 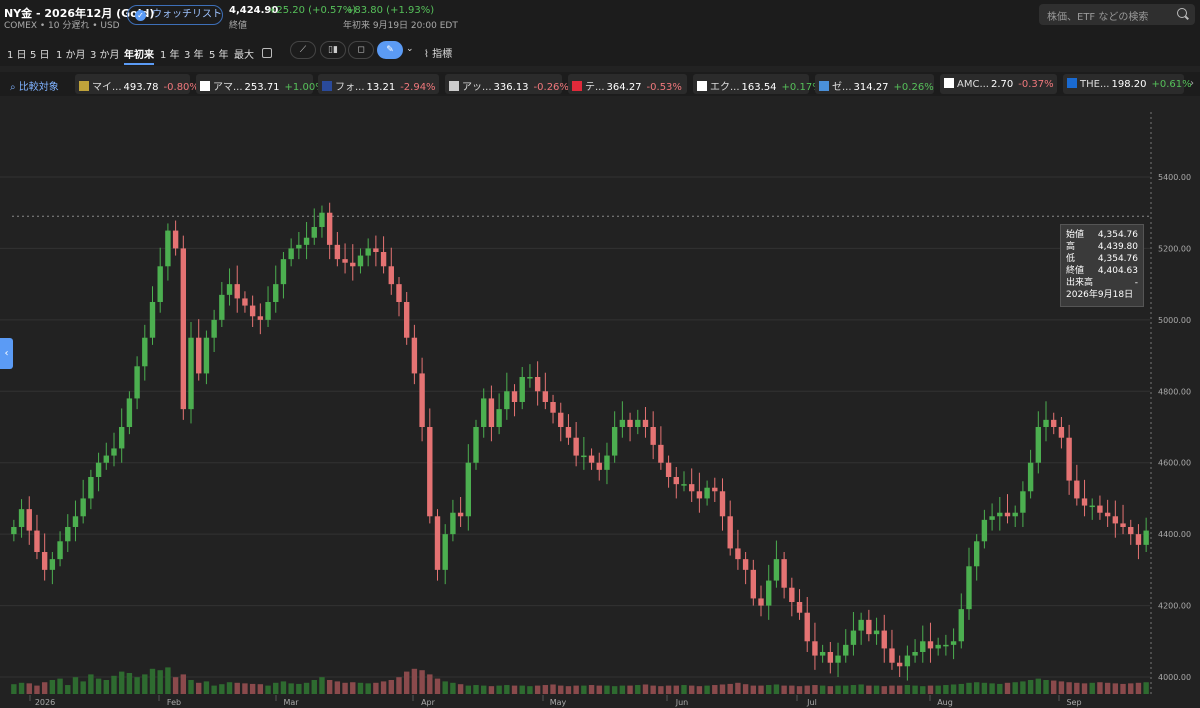 I want to click on range-5y: 5 年, so click(x=219, y=53).